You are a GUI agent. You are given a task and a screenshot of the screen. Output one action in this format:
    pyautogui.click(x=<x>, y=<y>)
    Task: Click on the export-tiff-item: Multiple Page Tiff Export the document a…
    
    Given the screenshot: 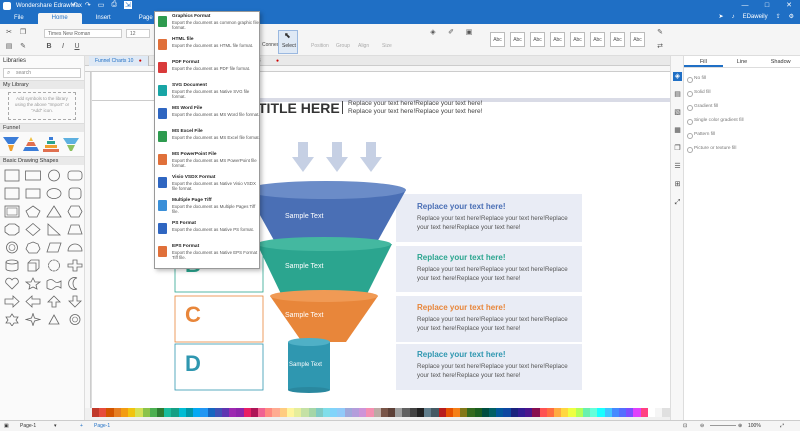 What is the action you would take?
    pyautogui.click(x=207, y=208)
    